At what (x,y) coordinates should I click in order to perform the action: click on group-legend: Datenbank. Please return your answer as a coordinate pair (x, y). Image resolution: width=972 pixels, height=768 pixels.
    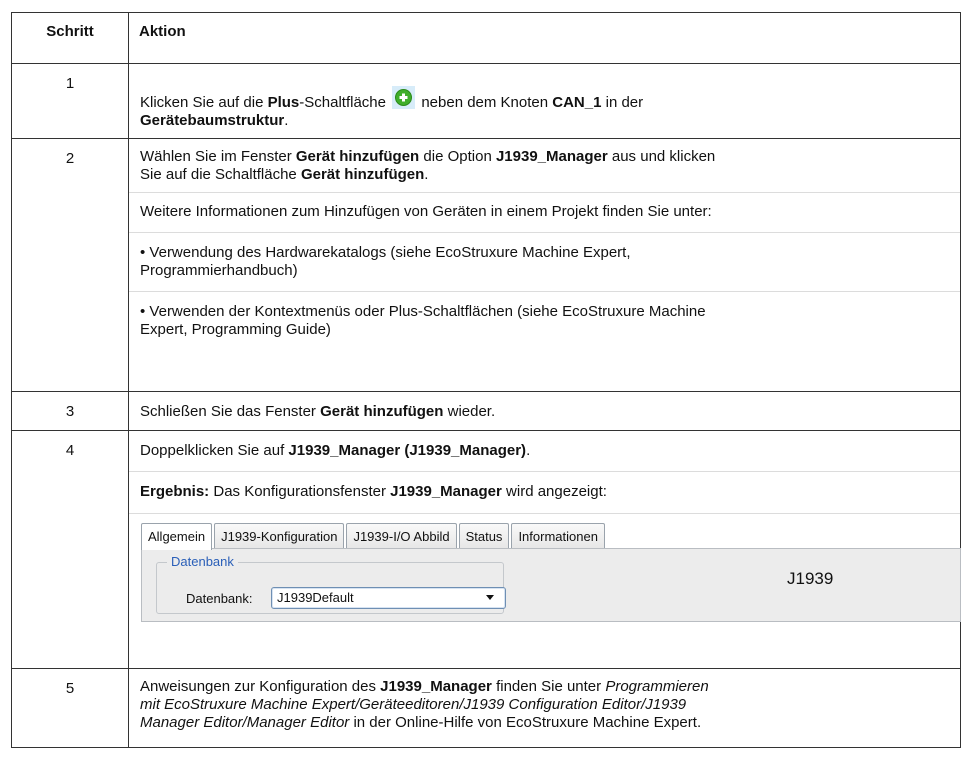
    Looking at the image, I should click on (202, 562).